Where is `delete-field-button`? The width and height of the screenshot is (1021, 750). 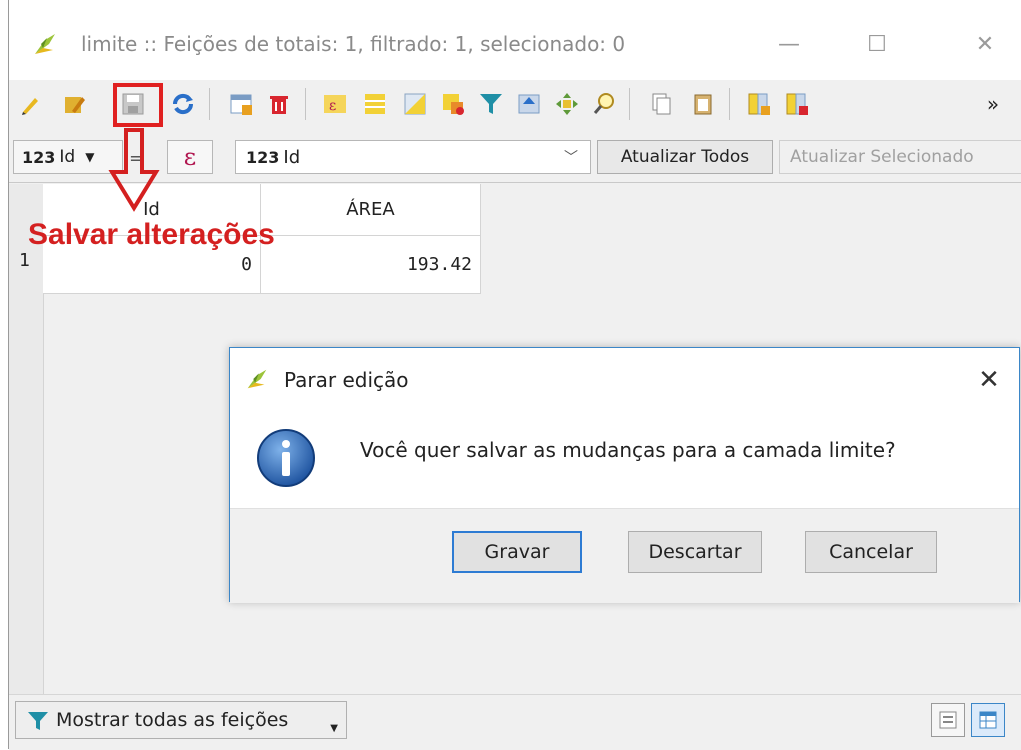
delete-field-button is located at coordinates (797, 104).